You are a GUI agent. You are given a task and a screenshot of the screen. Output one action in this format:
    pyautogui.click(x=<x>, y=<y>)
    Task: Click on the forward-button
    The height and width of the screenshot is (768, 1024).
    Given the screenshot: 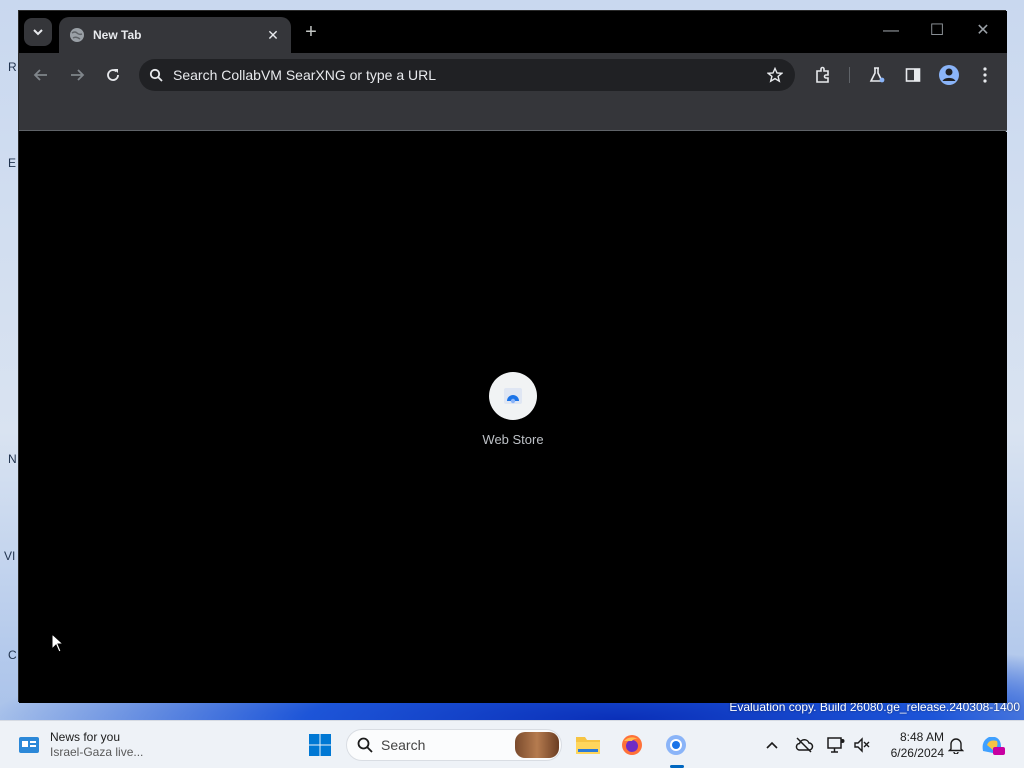 What is the action you would take?
    pyautogui.click(x=77, y=75)
    